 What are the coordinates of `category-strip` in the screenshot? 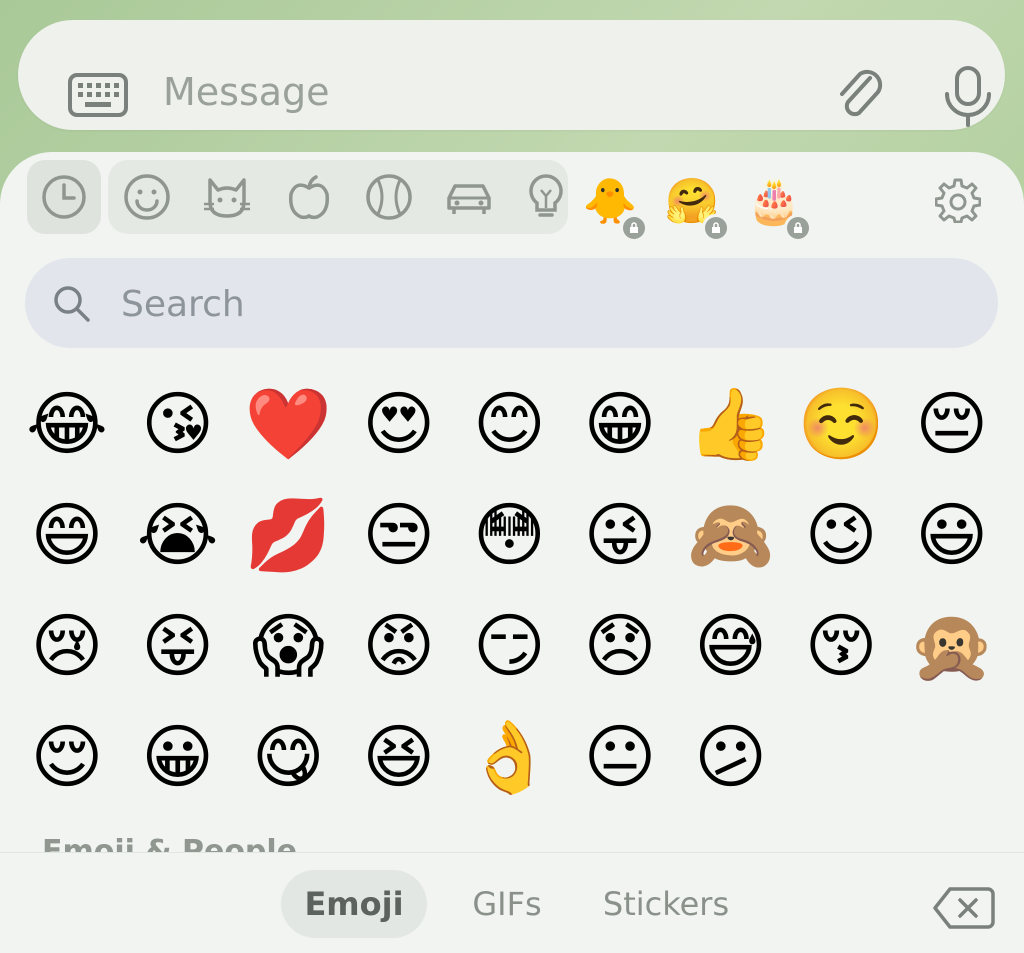 It's located at (338, 197).